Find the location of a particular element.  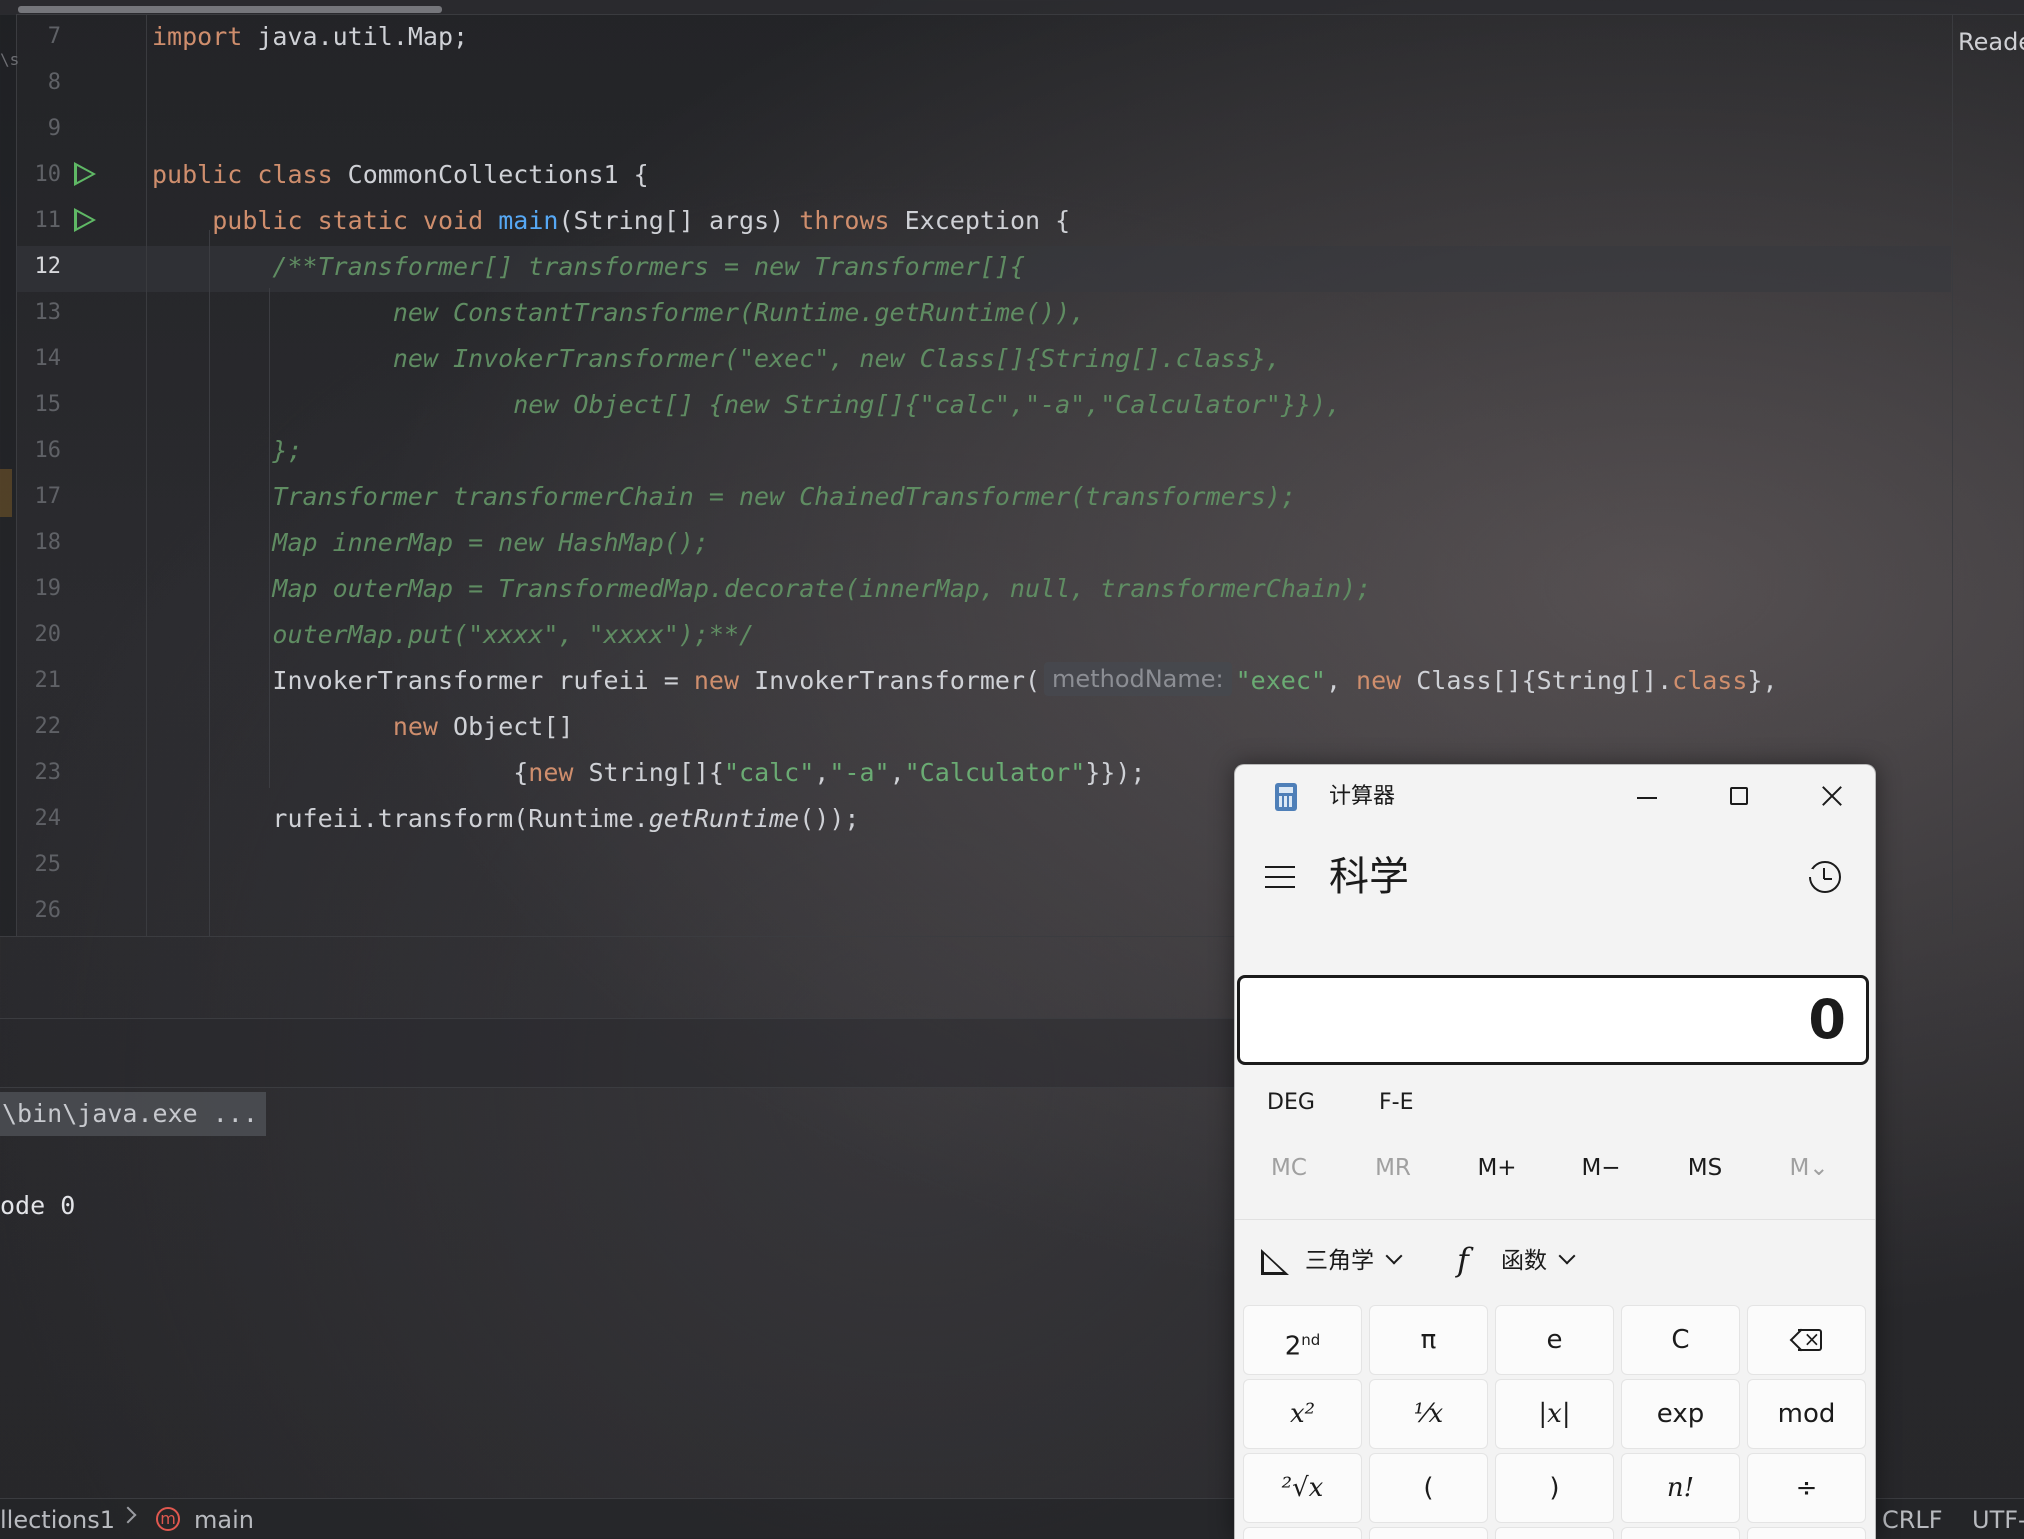

clear-key: C is located at coordinates (1680, 1340).